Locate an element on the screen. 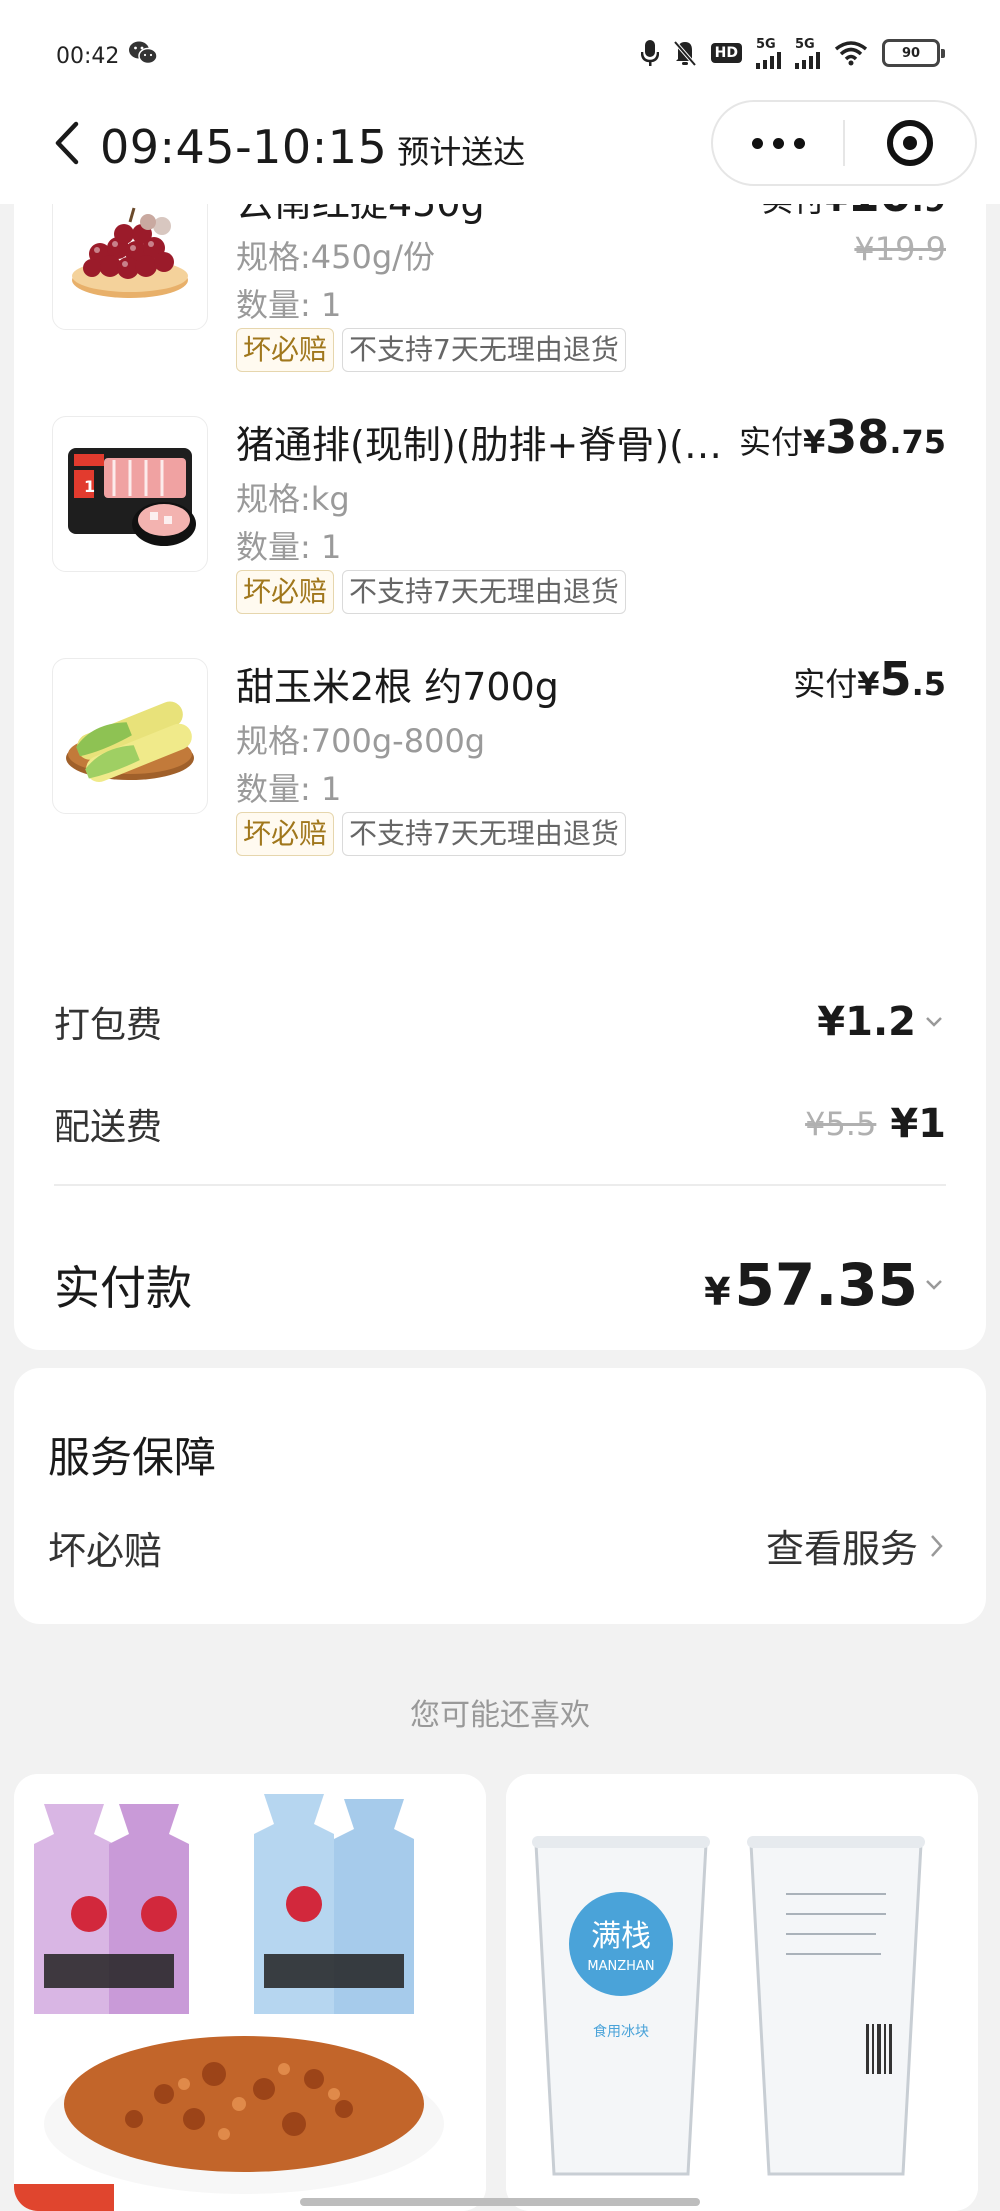 The height and width of the screenshot is (2211, 1000). product-image-ice-cups: 食用冰块 满栈 MANZHAN is located at coordinates (742, 1992).